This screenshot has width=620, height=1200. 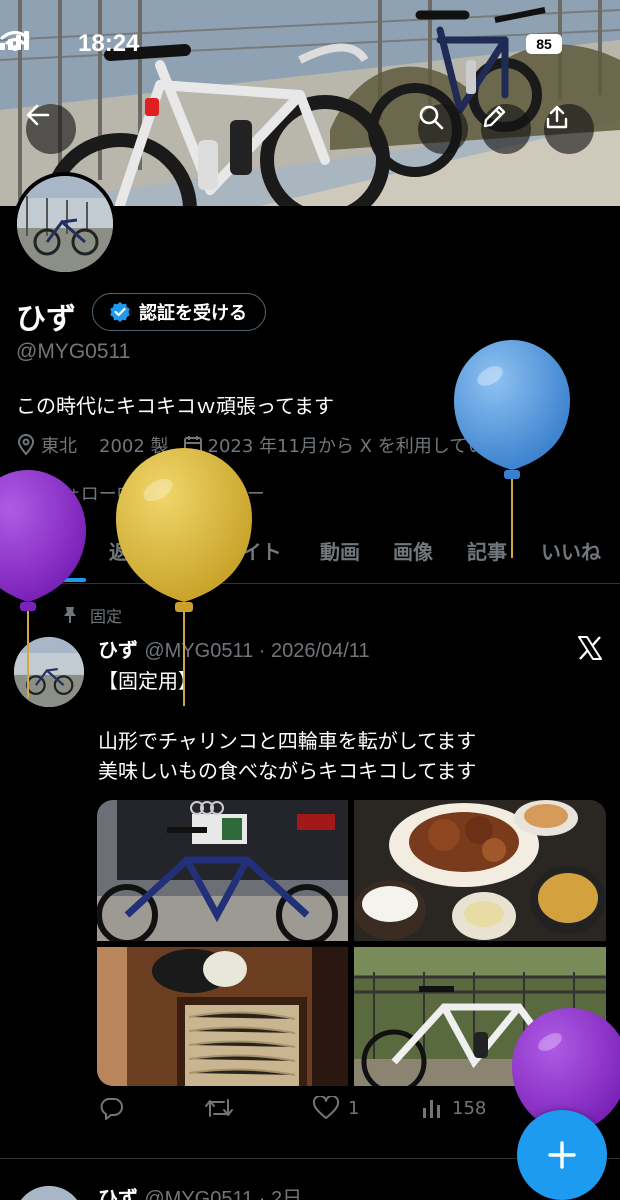 I want to click on profile-avatar, so click(x=65, y=224).